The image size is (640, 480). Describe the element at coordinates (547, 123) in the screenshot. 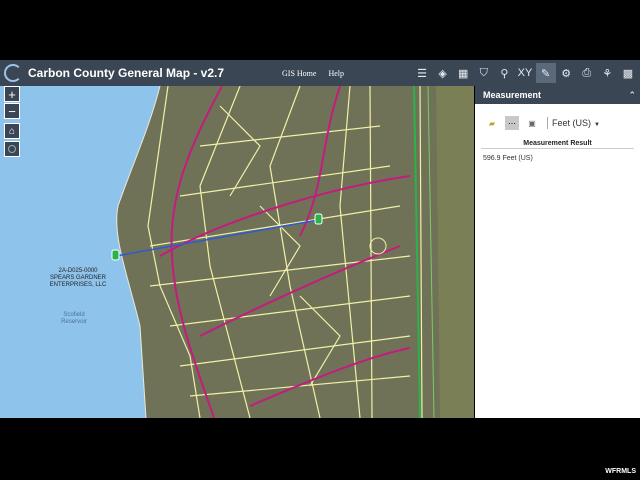

I see `tool-separator` at that location.